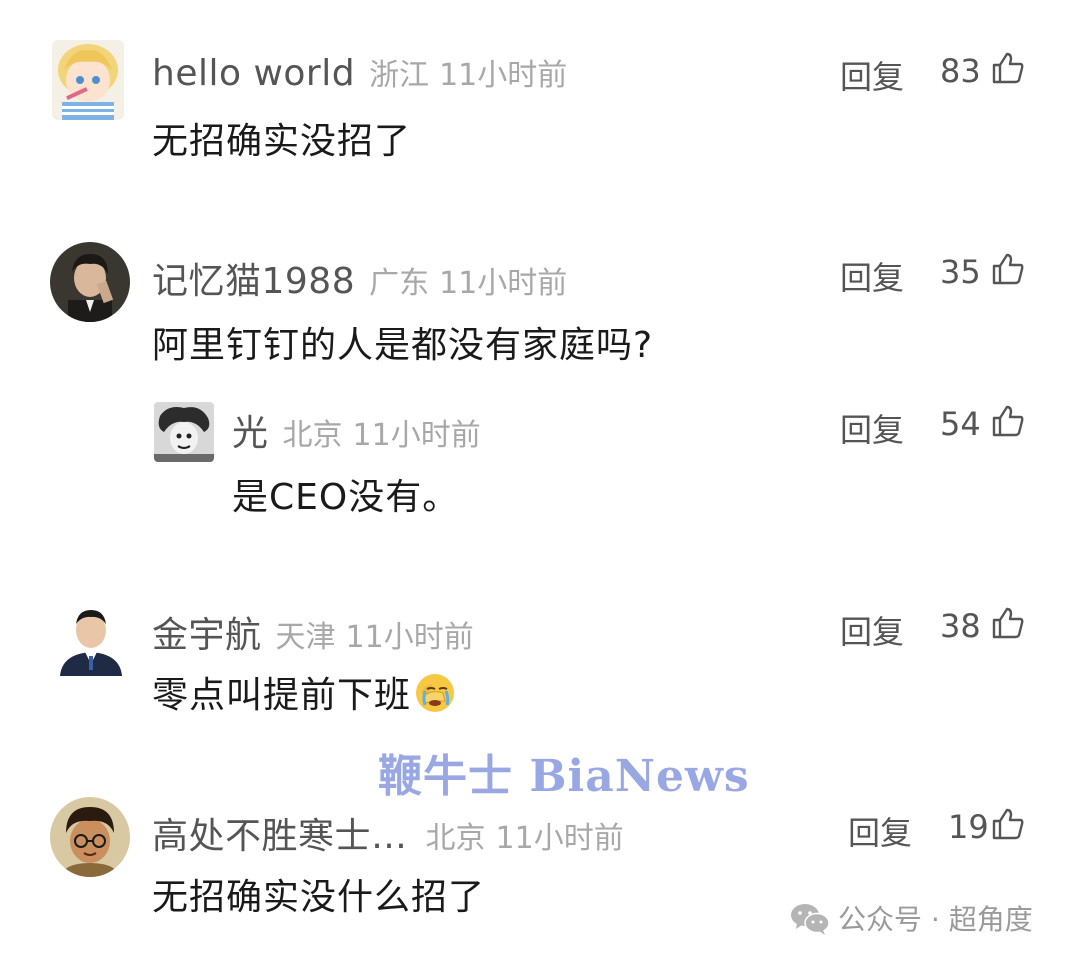 This screenshot has width=1080, height=964. Describe the element at coordinates (282, 695) in the screenshot. I see `comment-text-content: 零点叫提前下班` at that location.